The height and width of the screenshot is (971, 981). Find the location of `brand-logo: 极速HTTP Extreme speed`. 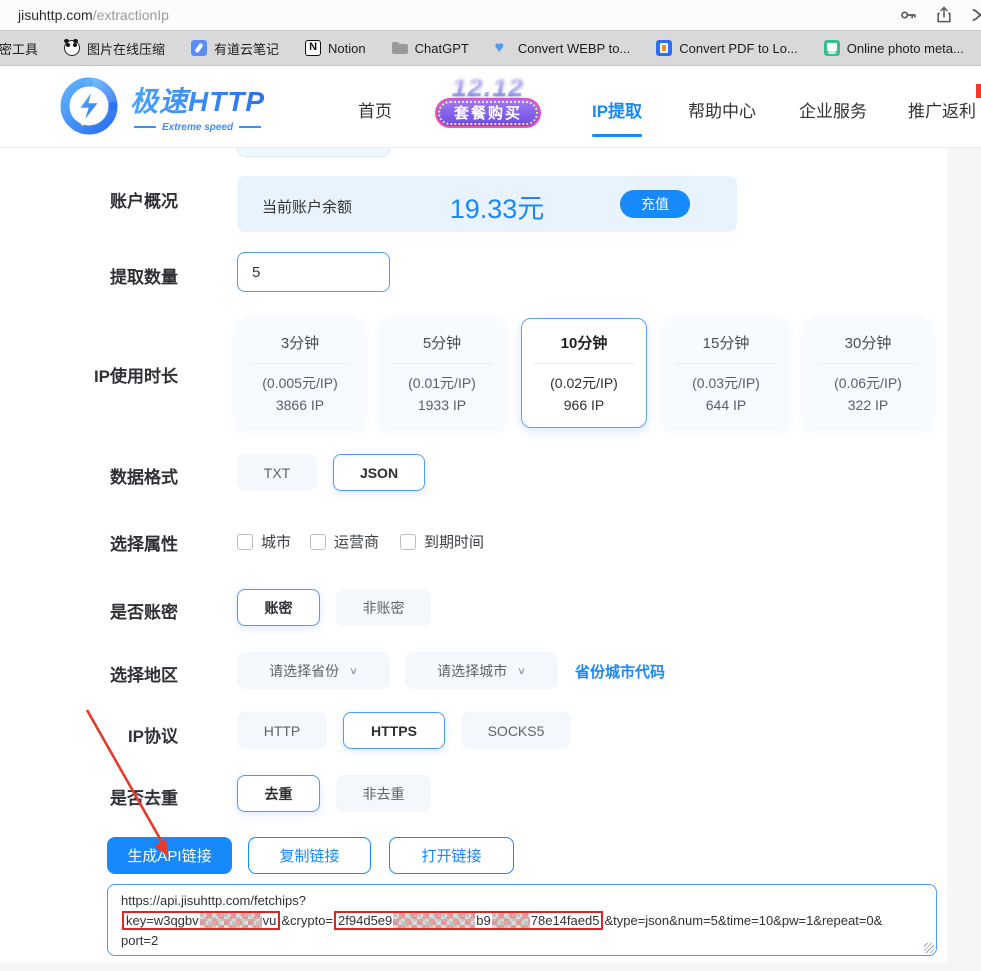

brand-logo: 极速HTTP Extreme speed is located at coordinates (162, 106).